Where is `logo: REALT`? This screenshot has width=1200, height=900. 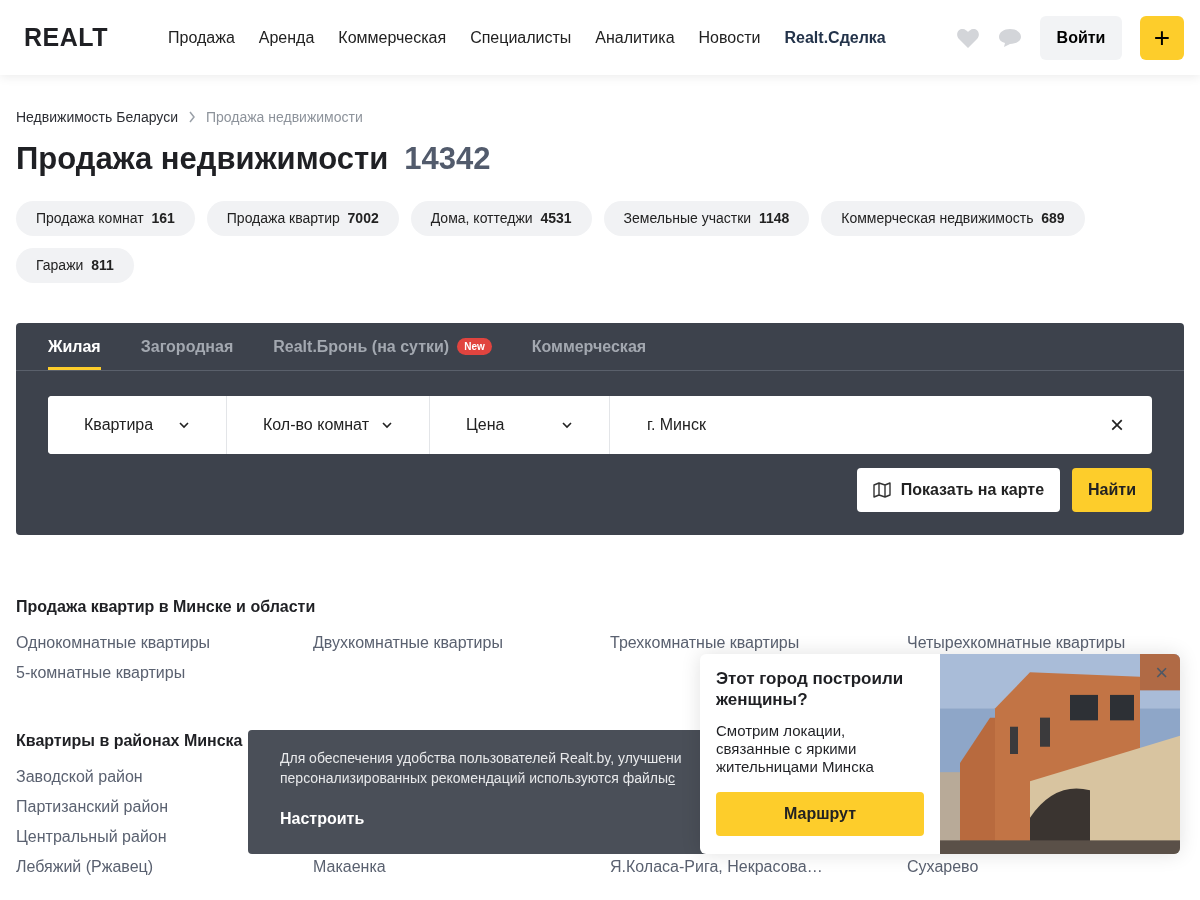
logo: REALT is located at coordinates (84, 37).